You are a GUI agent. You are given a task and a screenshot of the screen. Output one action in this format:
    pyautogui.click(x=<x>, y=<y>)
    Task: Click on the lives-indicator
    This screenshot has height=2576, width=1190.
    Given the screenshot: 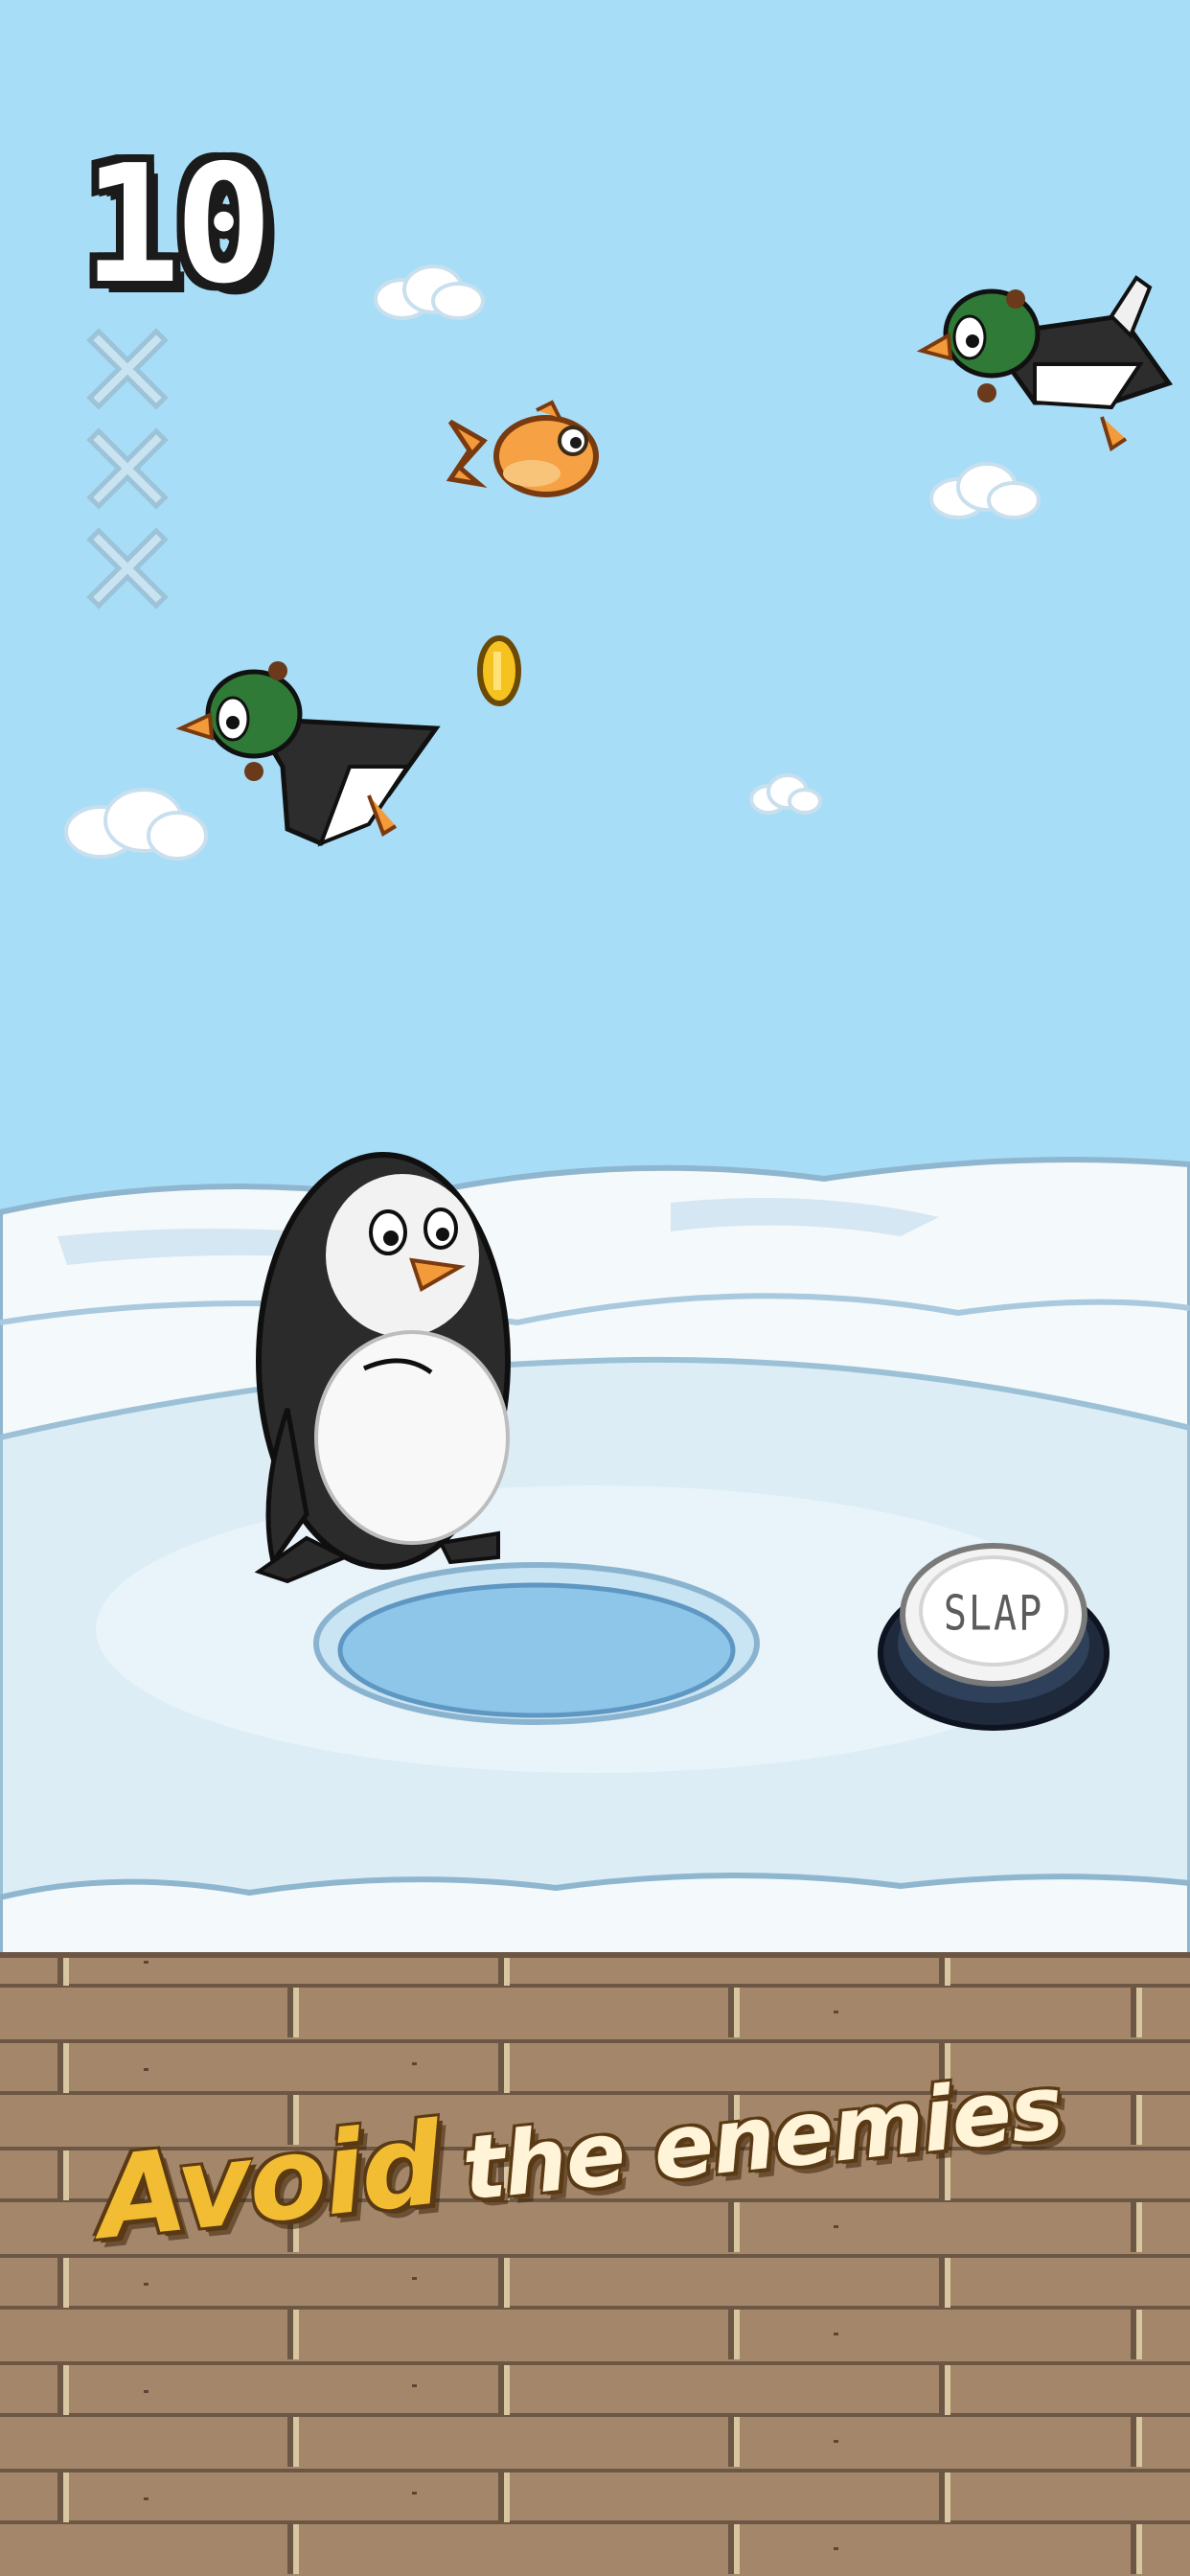 What is the action you would take?
    pyautogui.click(x=128, y=475)
    